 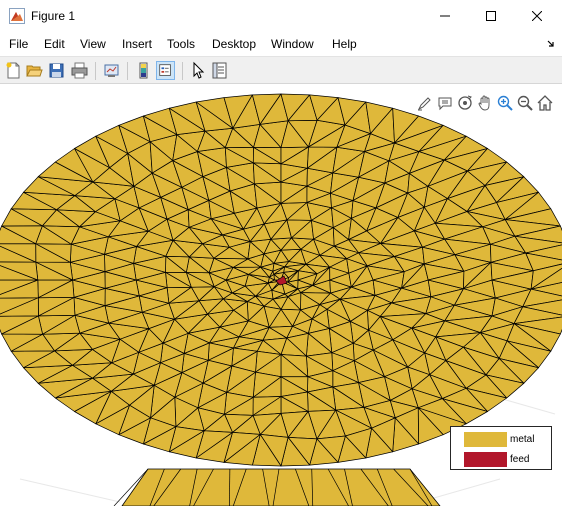 What do you see at coordinates (551, 44) in the screenshot?
I see `dock-arrow-icon` at bounding box center [551, 44].